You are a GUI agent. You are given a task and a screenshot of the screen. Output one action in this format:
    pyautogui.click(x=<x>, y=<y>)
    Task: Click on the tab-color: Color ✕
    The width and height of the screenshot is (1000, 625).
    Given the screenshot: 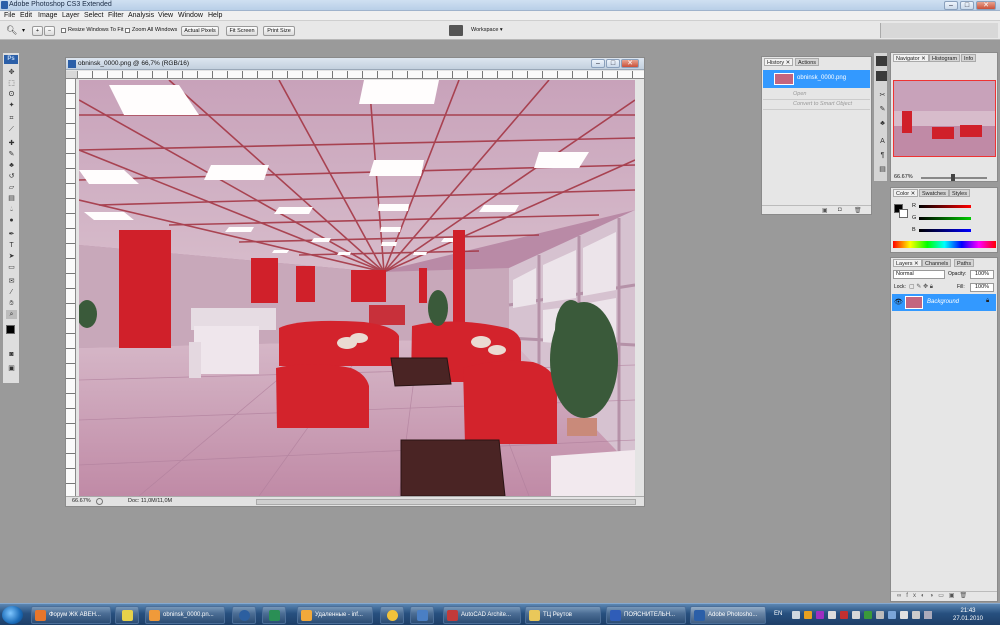 What is the action you would take?
    pyautogui.click(x=906, y=193)
    